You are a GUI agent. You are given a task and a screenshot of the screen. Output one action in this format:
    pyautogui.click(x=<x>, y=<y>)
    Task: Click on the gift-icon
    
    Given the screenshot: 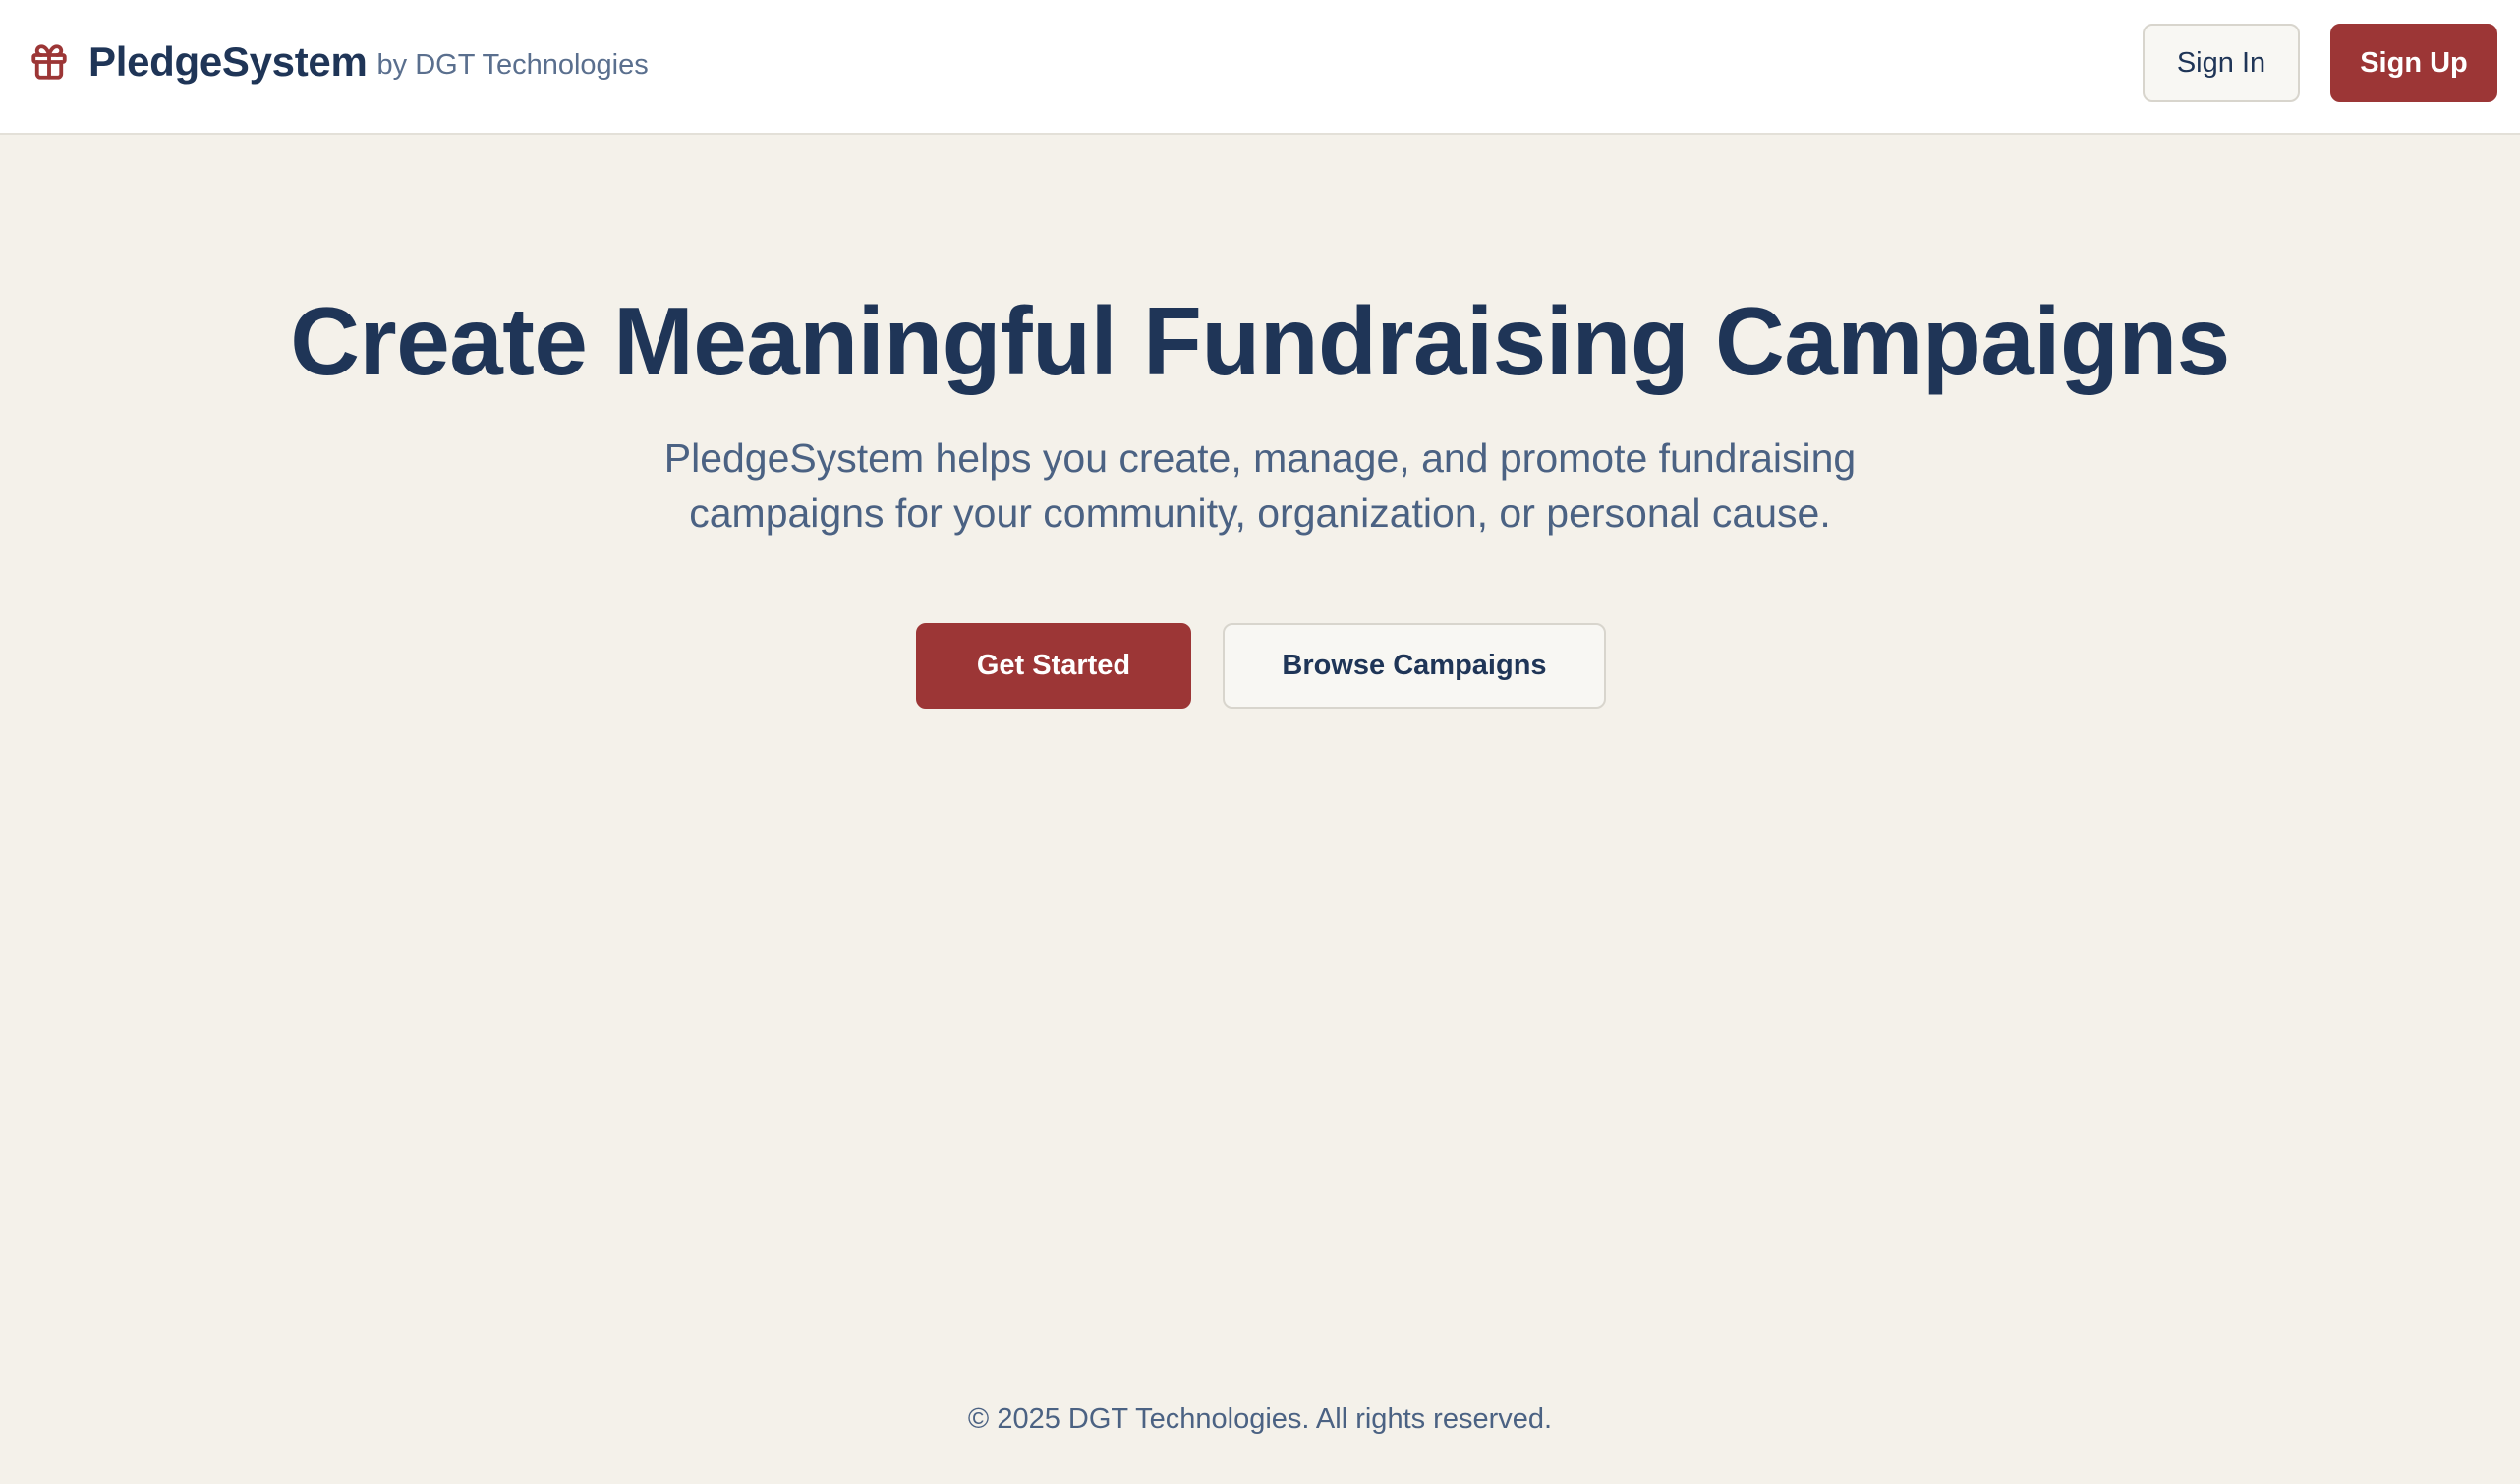 What is the action you would take?
    pyautogui.click(x=49, y=62)
    